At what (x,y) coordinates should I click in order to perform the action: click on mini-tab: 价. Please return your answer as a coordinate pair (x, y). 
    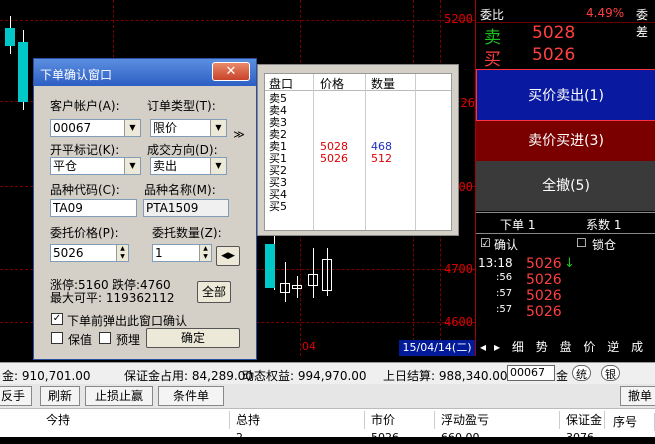
    Looking at the image, I should click on (589, 346).